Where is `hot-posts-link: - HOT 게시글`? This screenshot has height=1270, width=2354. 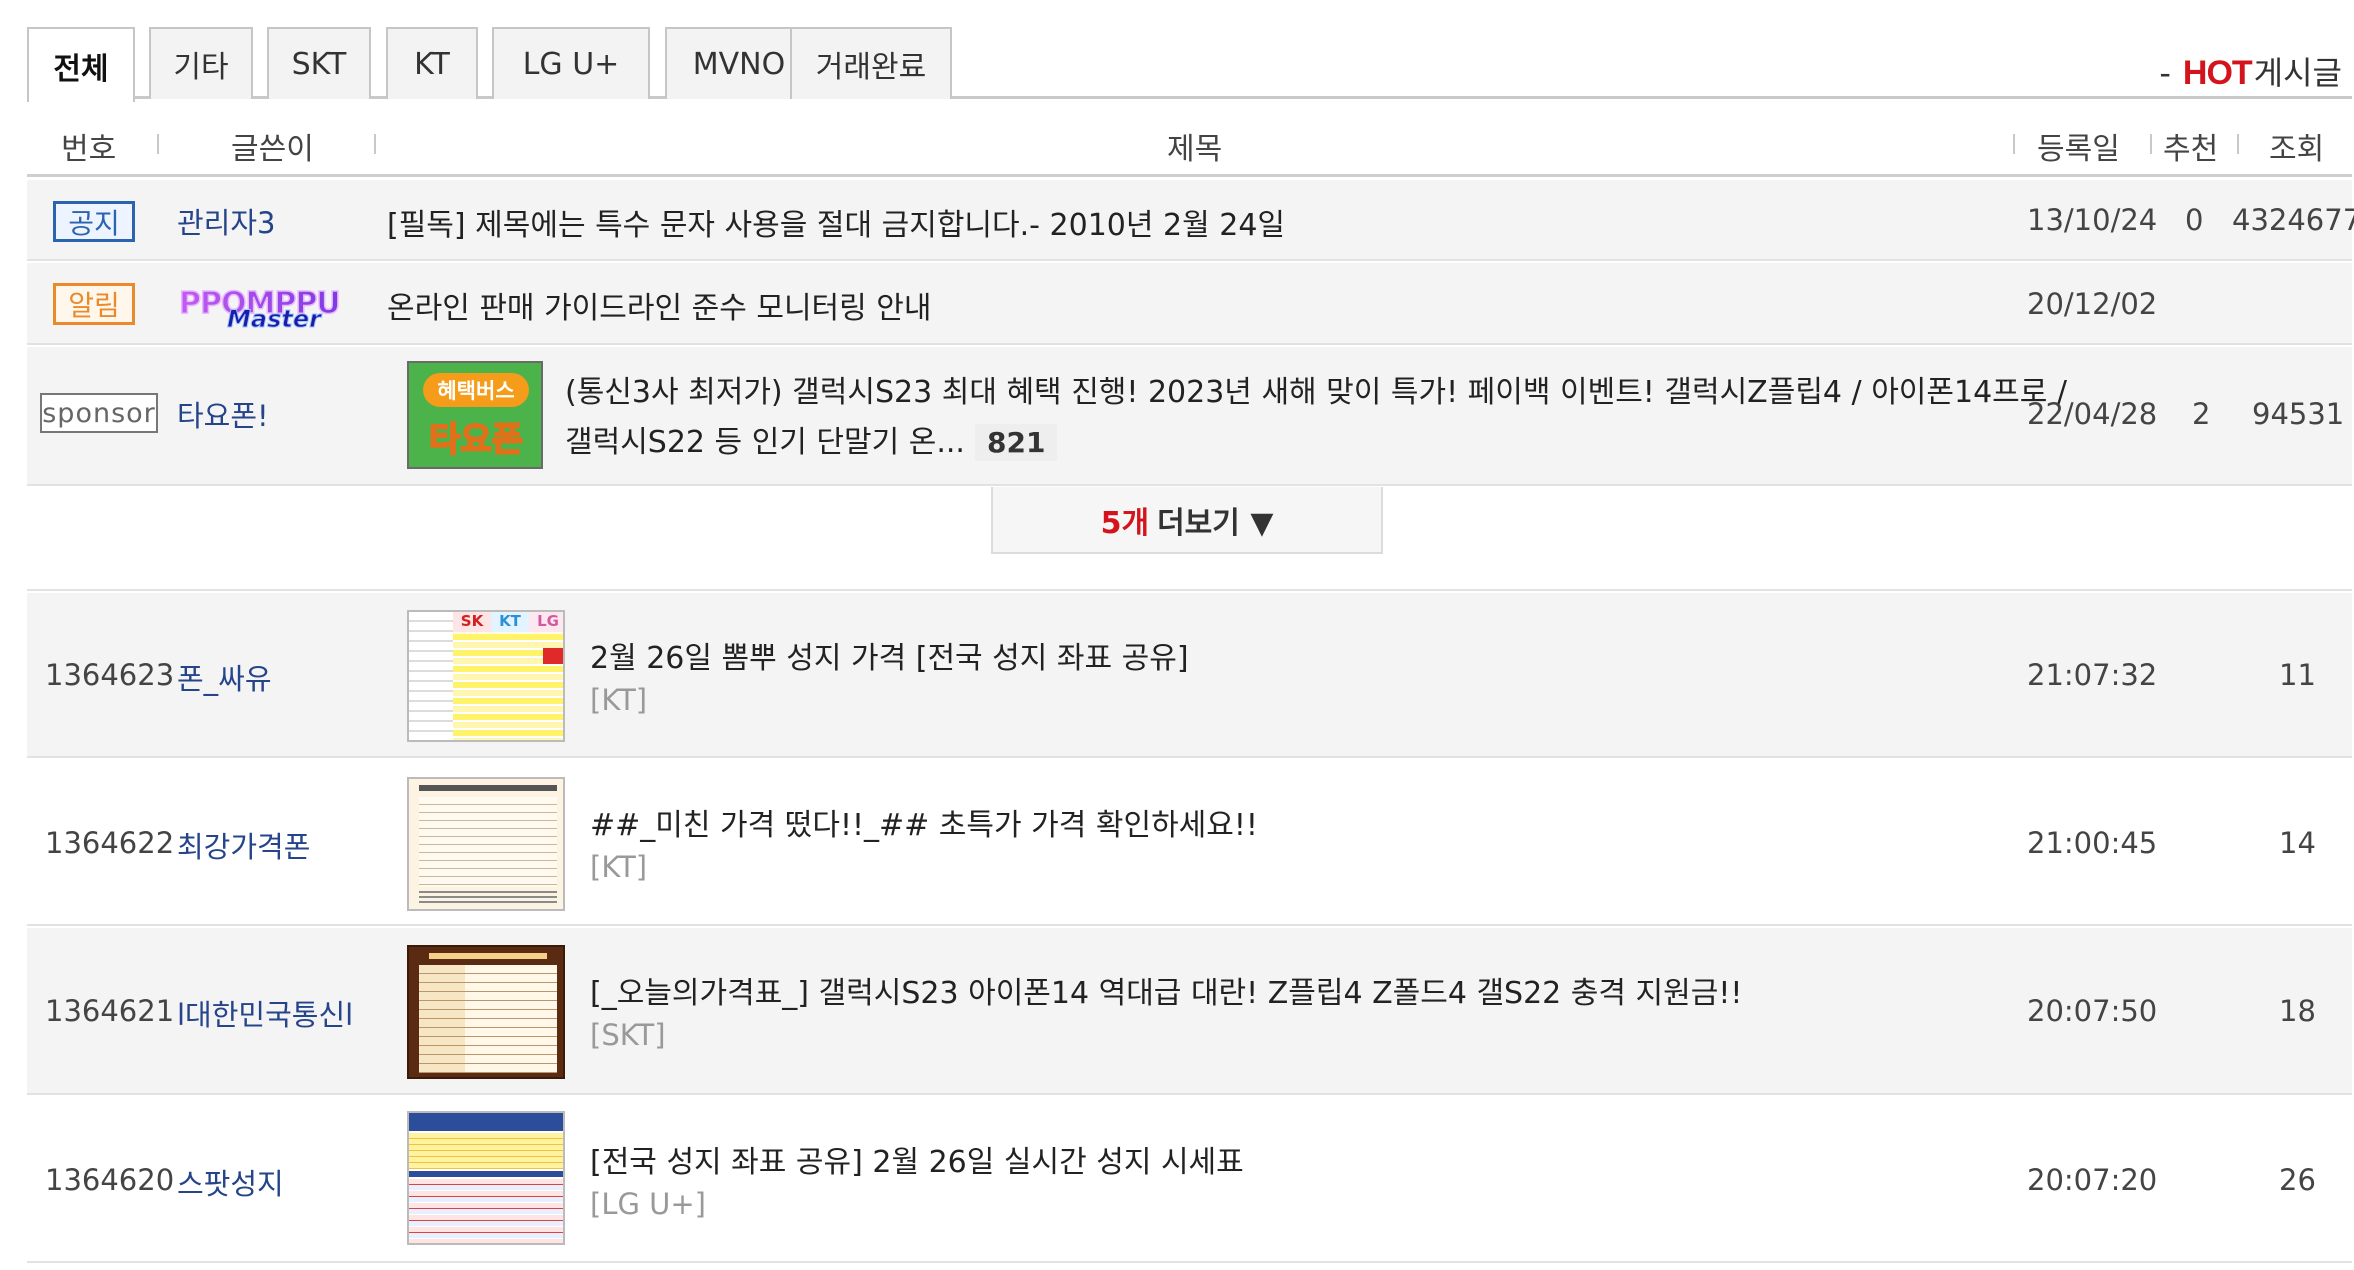 hot-posts-link: - HOT 게시글 is located at coordinates (2250, 71).